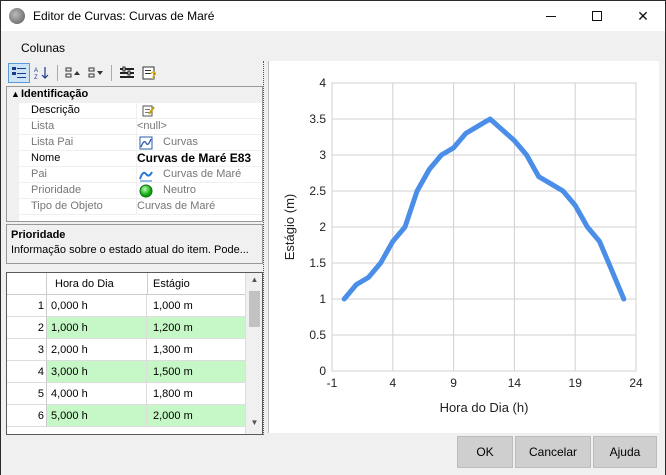 The image size is (666, 475). Describe the element at coordinates (111, 73) in the screenshot. I see `toolbar-separator` at that location.